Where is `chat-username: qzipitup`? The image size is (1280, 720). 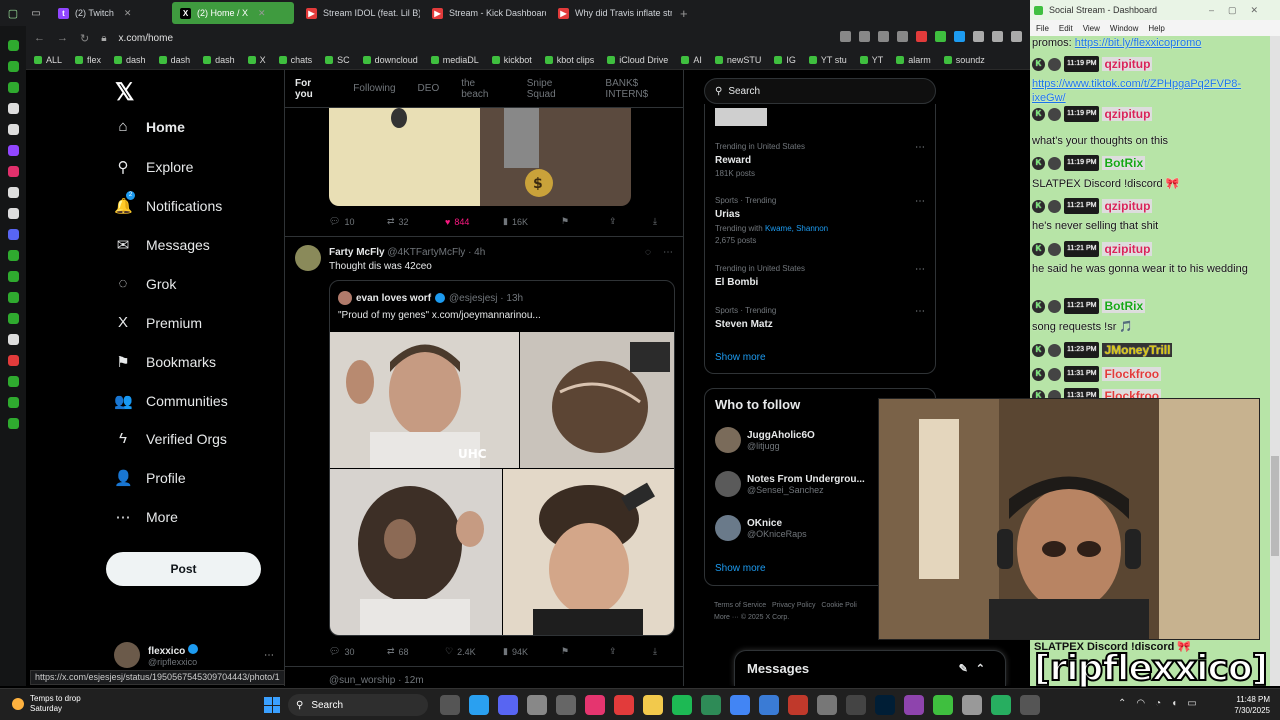
chat-username: qzipitup is located at coordinates (1127, 114).